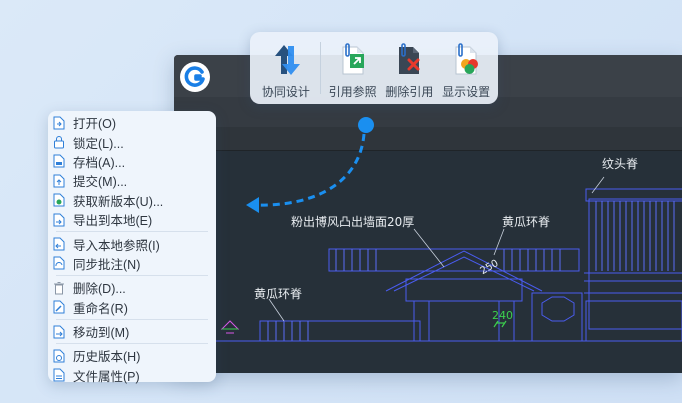 The image size is (682, 403). Describe the element at coordinates (59, 375) in the screenshot. I see `file-properties-icon` at that location.